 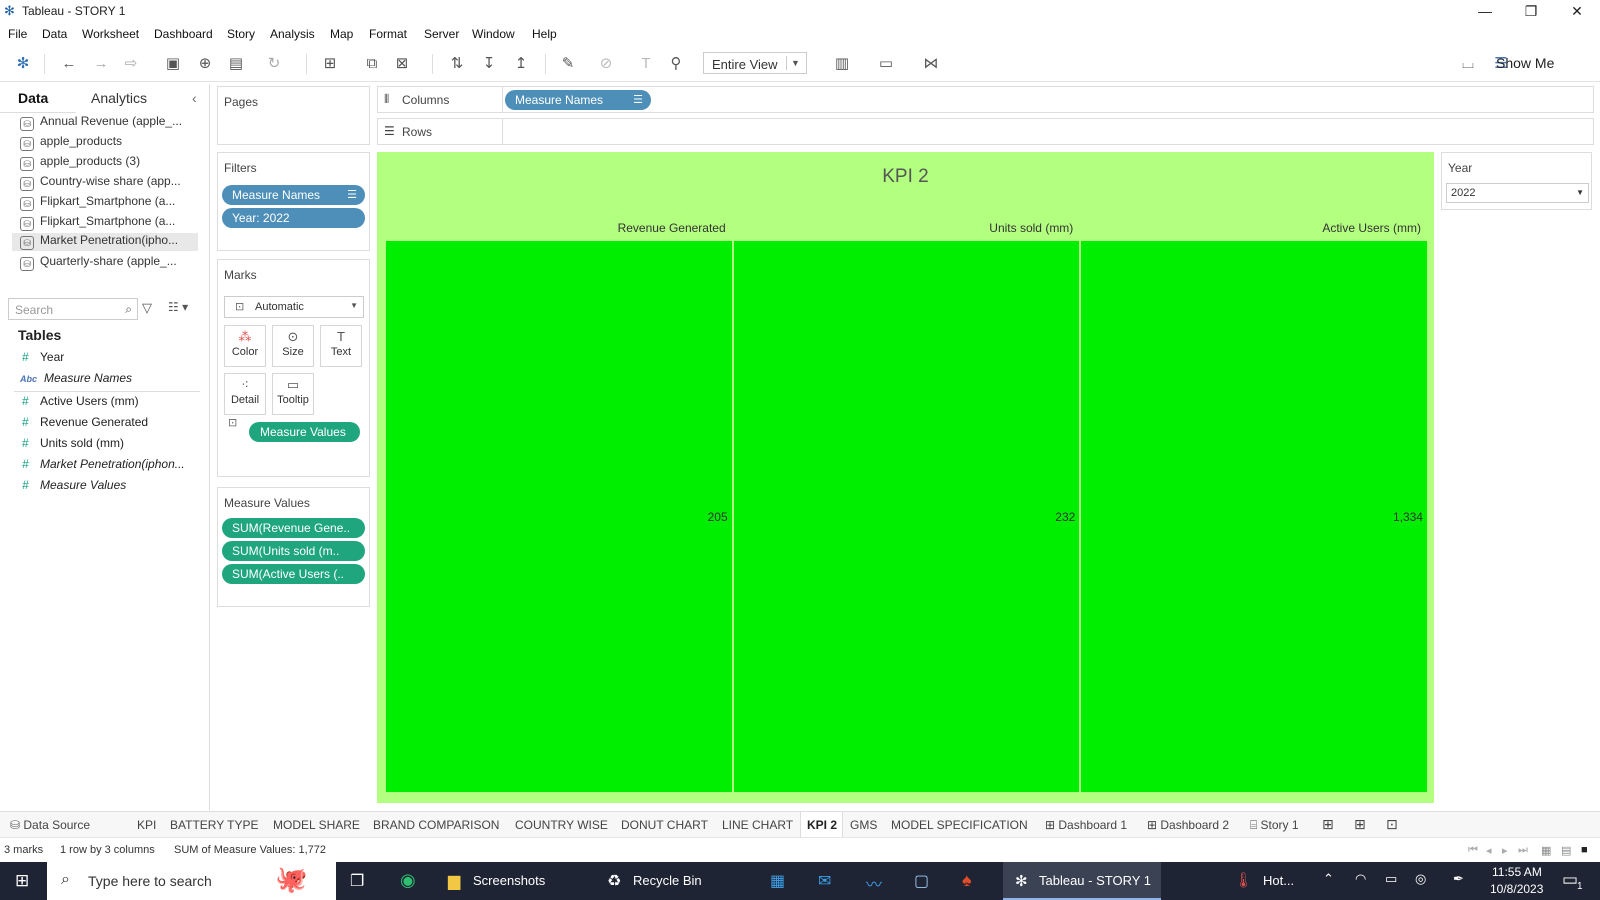 What do you see at coordinates (293, 551) in the screenshot?
I see `measure-value-pill: SUM(Units sold (m..` at bounding box center [293, 551].